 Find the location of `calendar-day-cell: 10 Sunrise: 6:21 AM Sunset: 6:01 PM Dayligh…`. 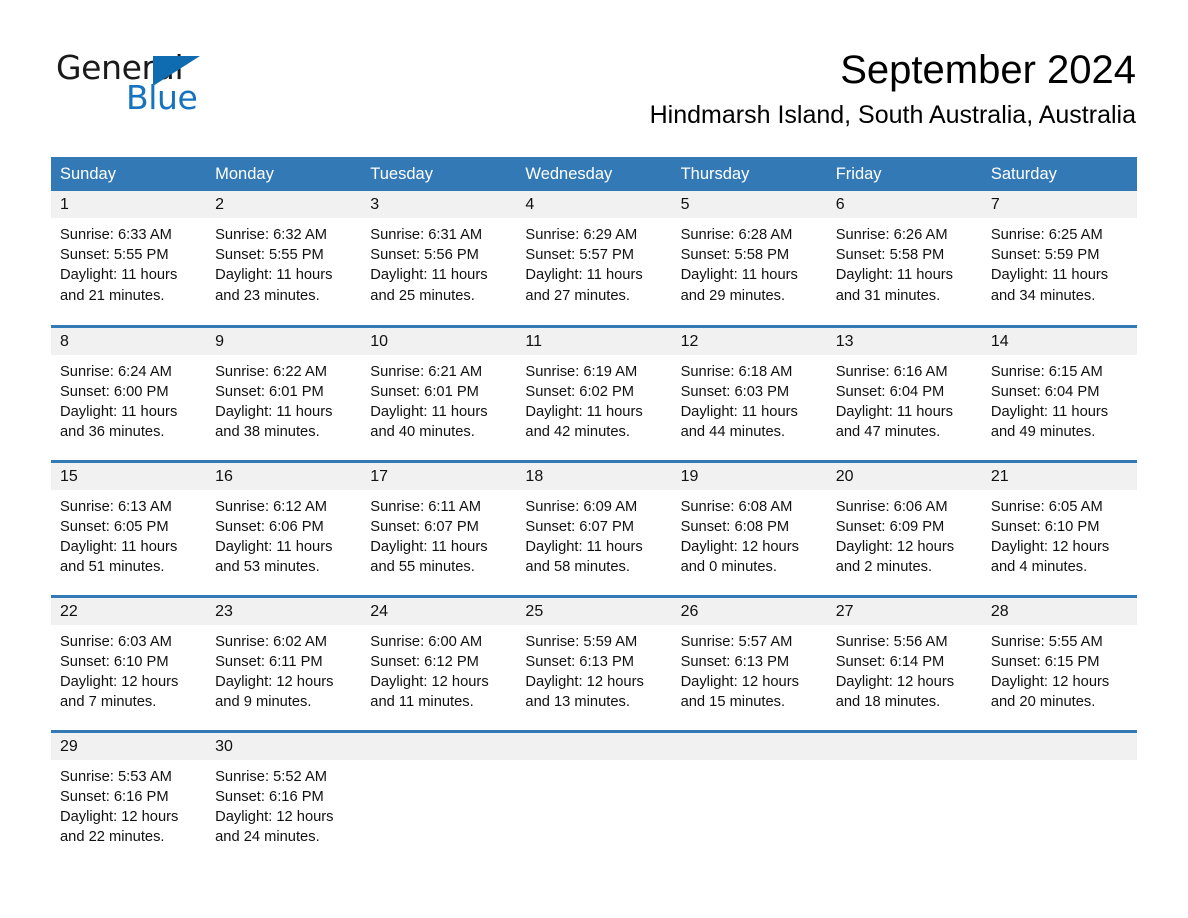

calendar-day-cell: 10 Sunrise: 6:21 AM Sunset: 6:01 PM Dayligh… is located at coordinates (439, 392).